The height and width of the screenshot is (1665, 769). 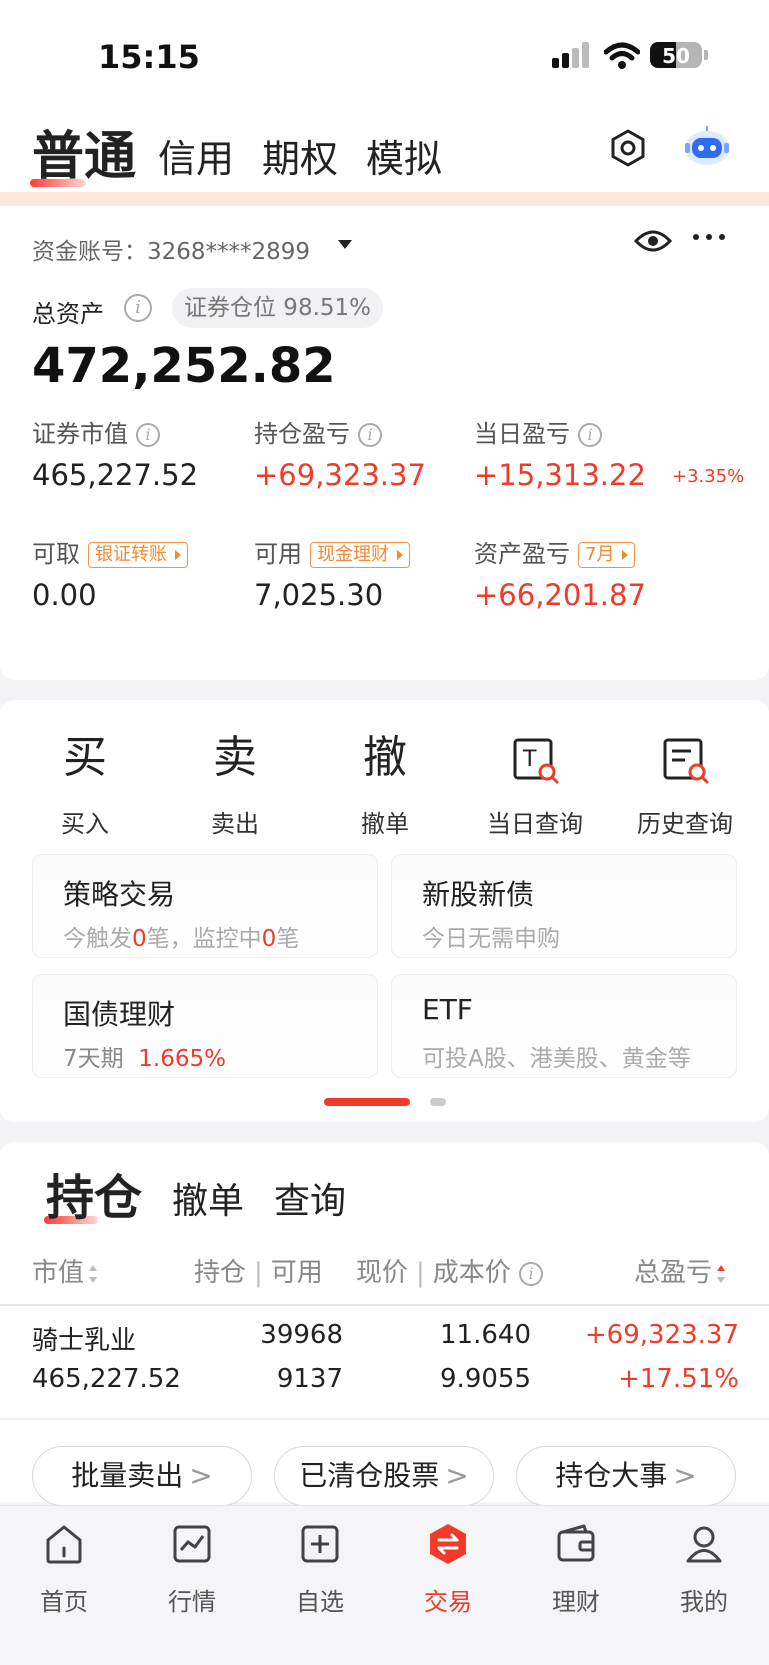 I want to click on today-query-button: T 当日查询, so click(x=535, y=783).